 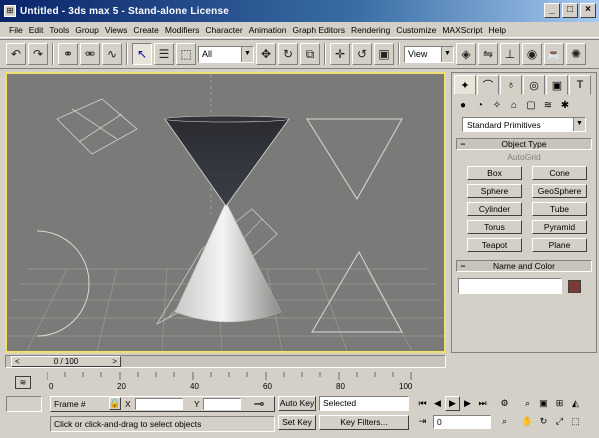 What do you see at coordinates (16, 30) in the screenshot?
I see `menu-file: File` at bounding box center [16, 30].